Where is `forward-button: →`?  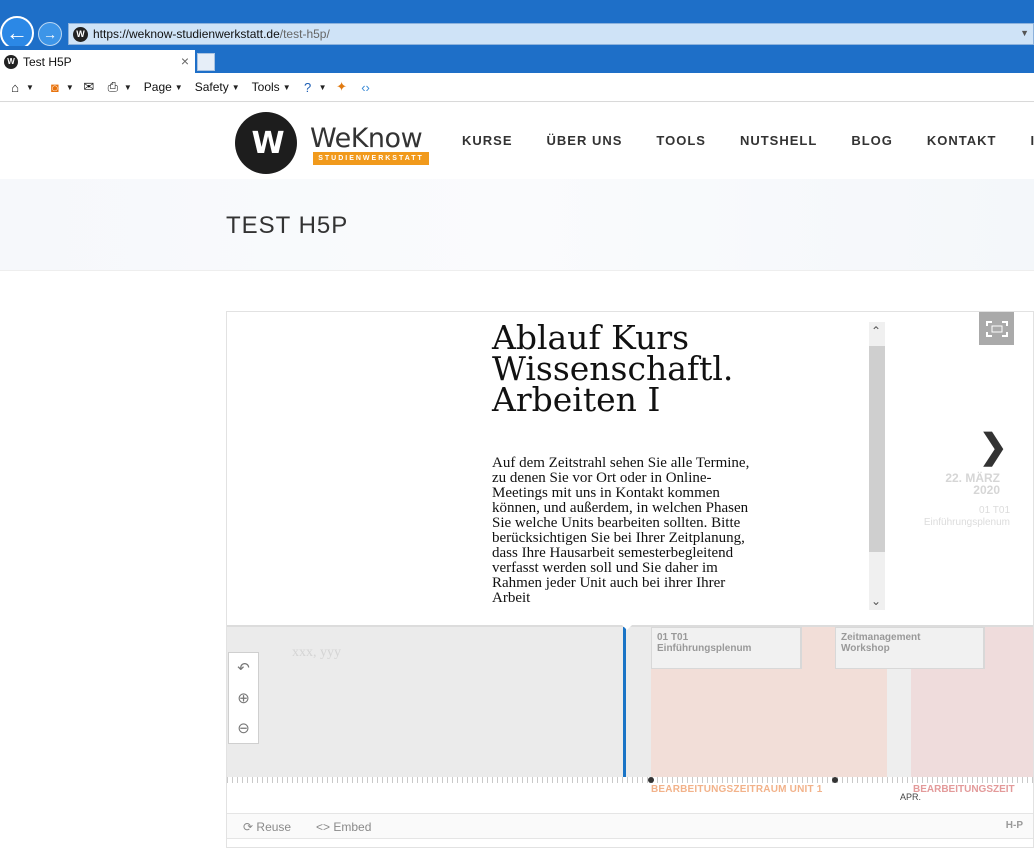 forward-button: → is located at coordinates (50, 34).